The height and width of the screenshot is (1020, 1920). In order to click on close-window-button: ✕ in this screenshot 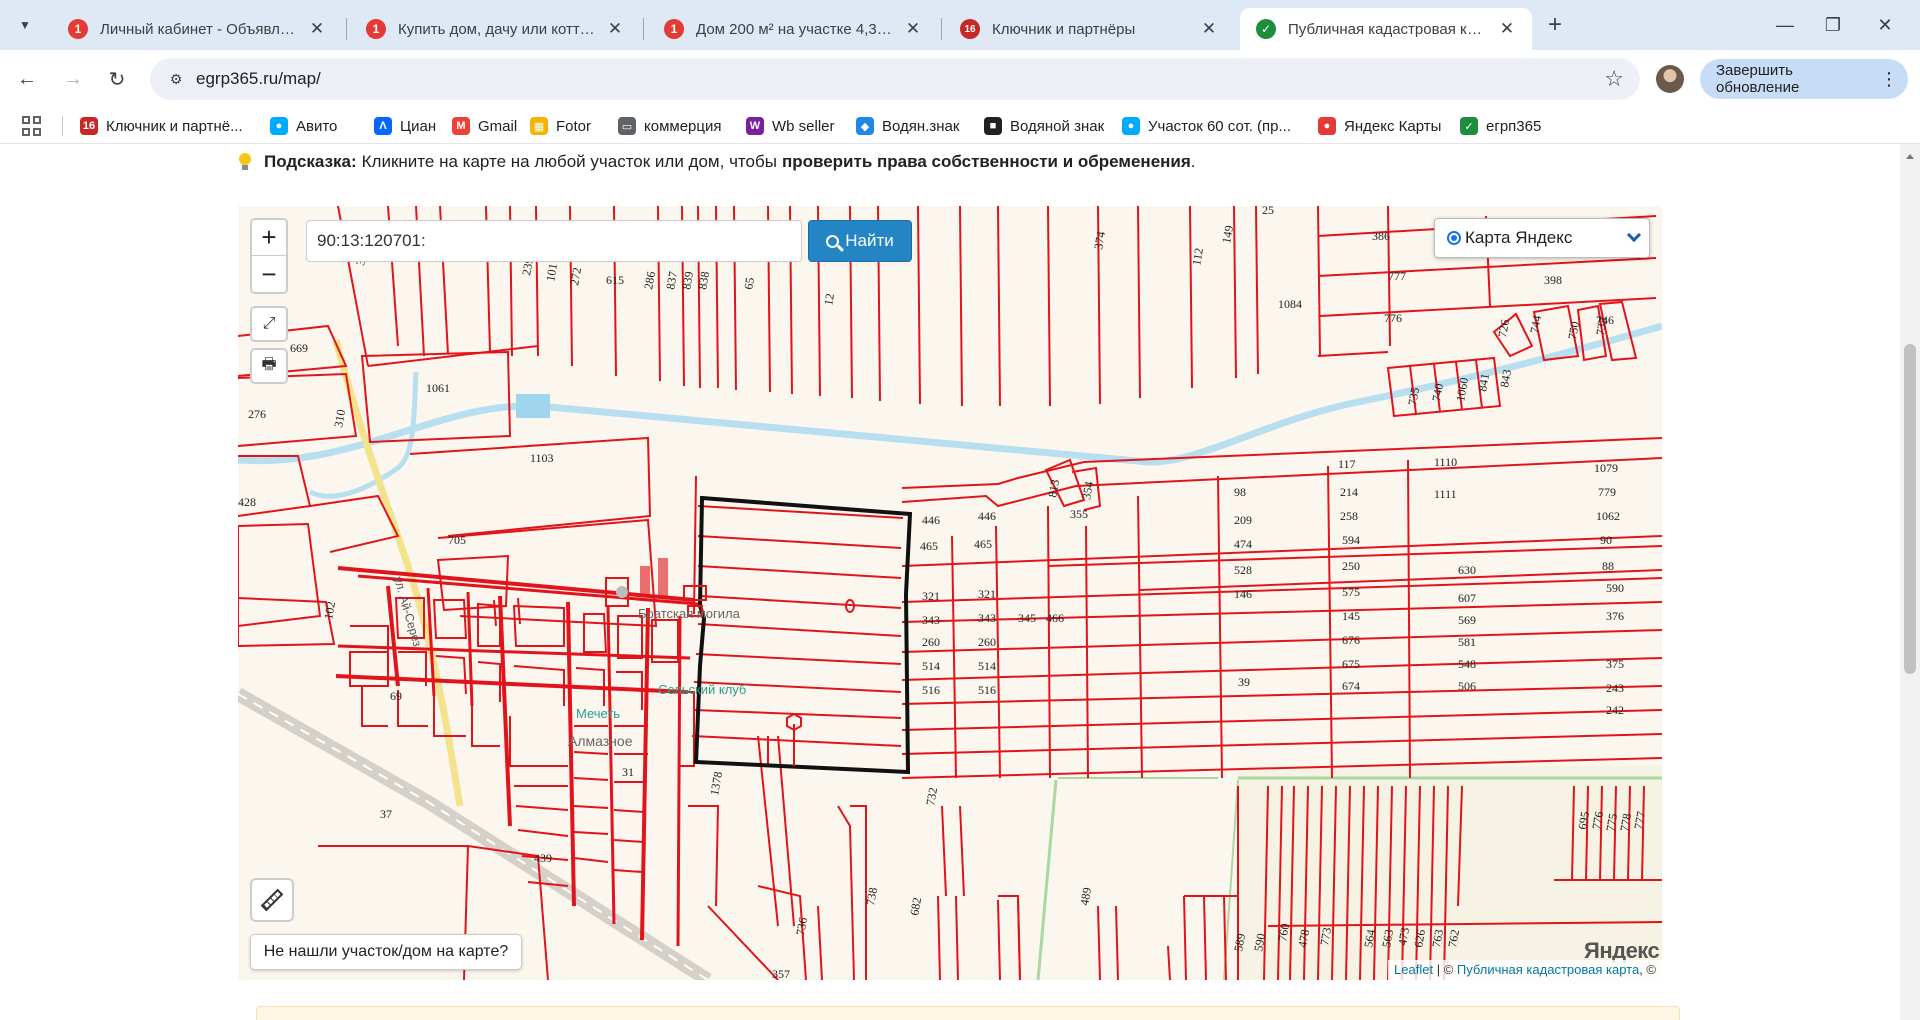, I will do `click(1885, 25)`.